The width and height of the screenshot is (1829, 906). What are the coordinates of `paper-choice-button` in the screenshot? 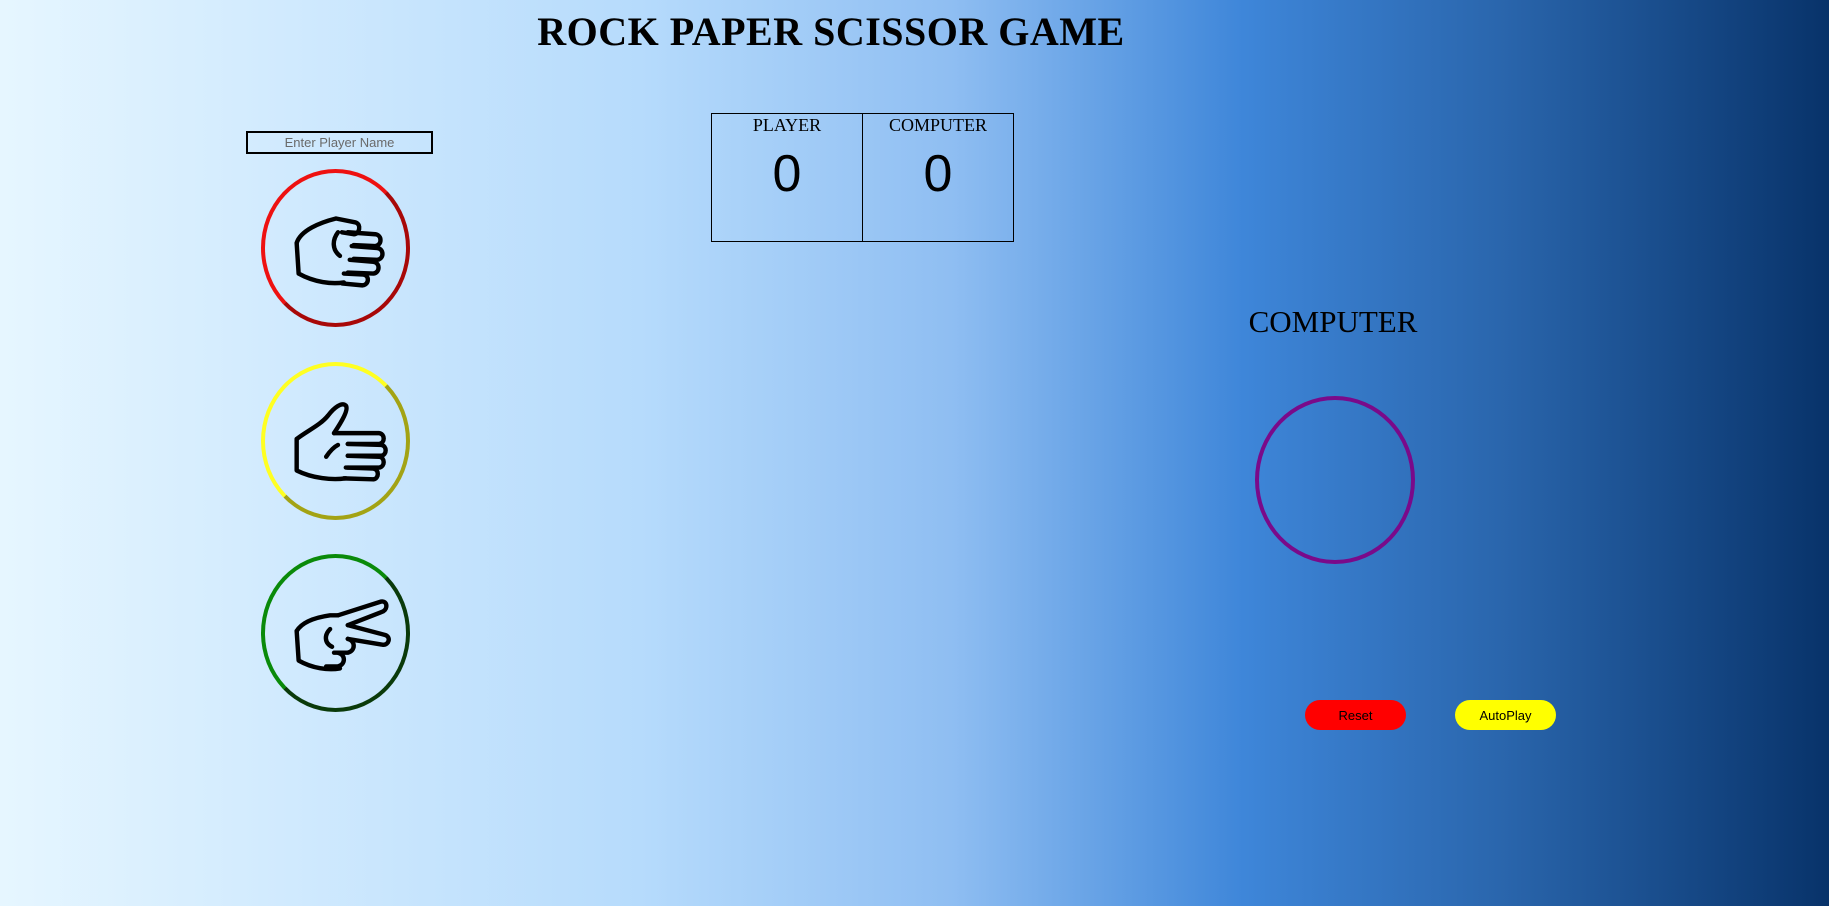 It's located at (335, 441).